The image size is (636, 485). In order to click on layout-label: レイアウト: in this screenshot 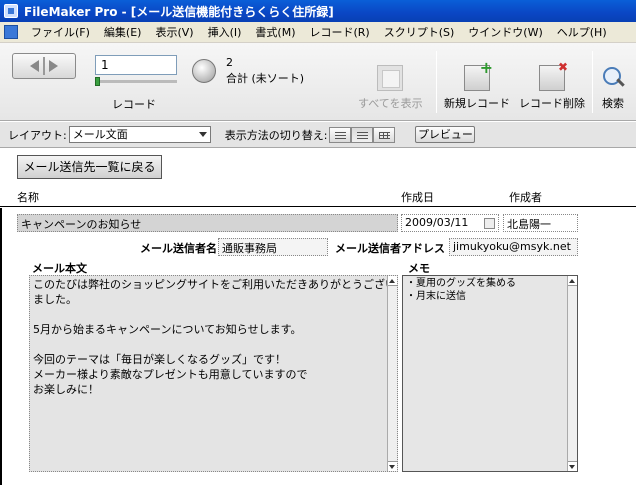, I will do `click(37, 135)`.